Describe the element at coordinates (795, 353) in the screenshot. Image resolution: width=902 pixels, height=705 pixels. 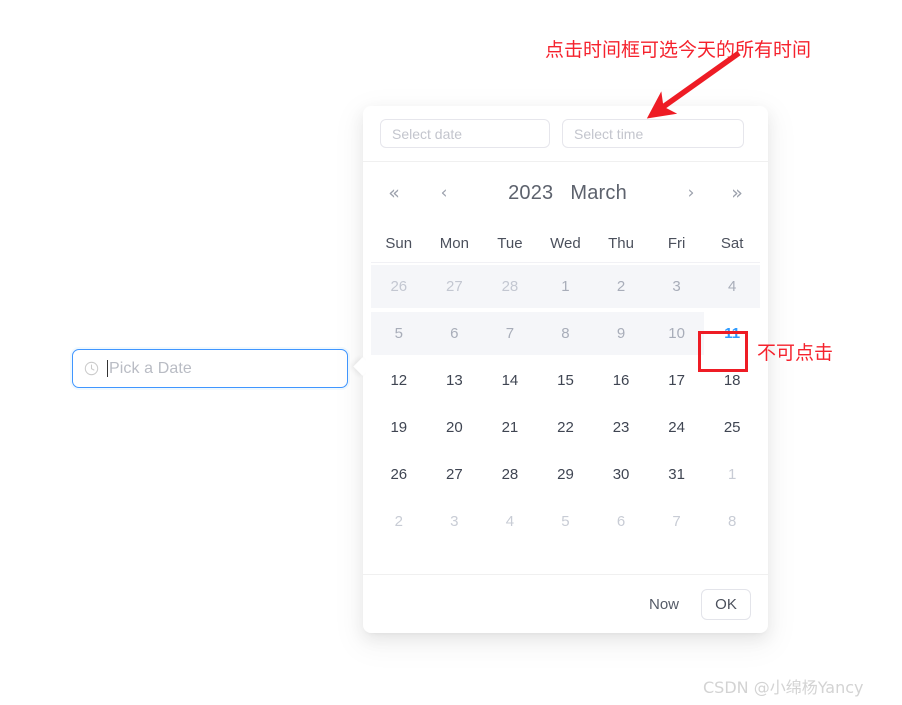
I see `annotation-not-clickable: 不可点击` at that location.